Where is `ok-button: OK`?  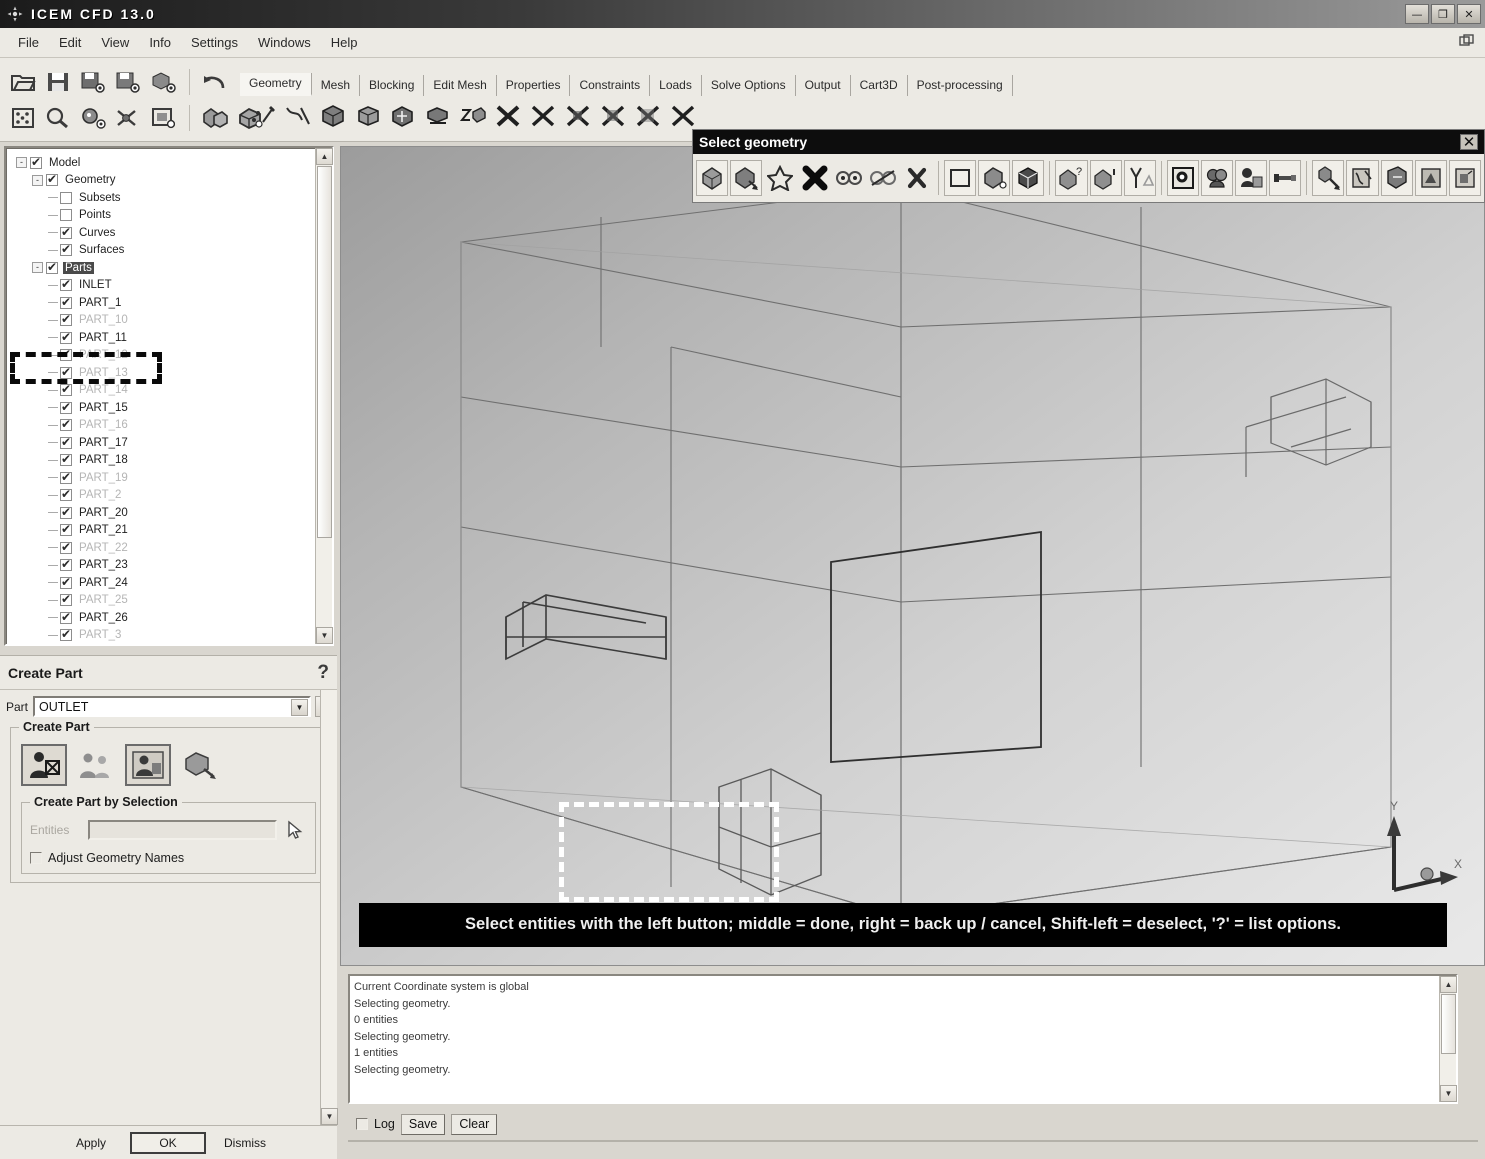 ok-button: OK is located at coordinates (168, 1142).